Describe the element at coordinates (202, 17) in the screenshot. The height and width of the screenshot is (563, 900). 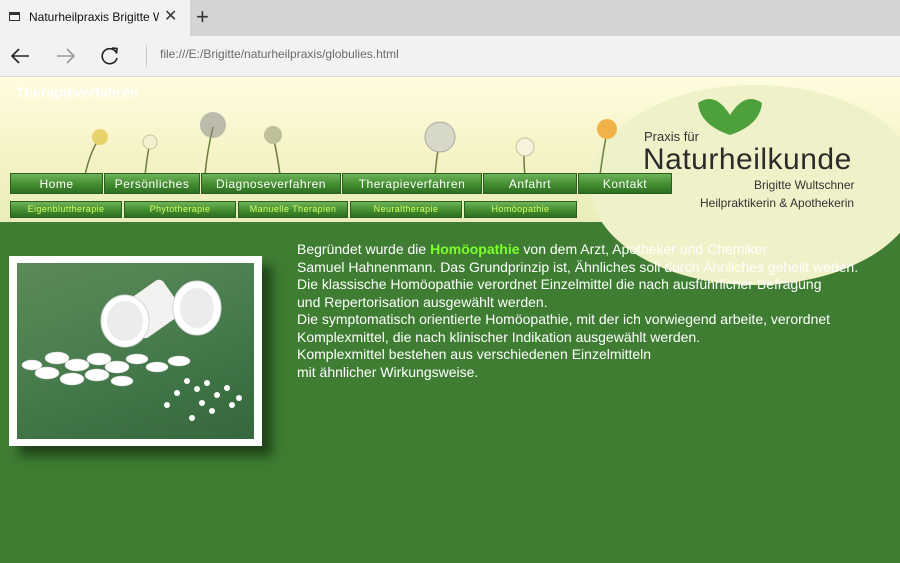
I see `new-tab-button: +` at that location.